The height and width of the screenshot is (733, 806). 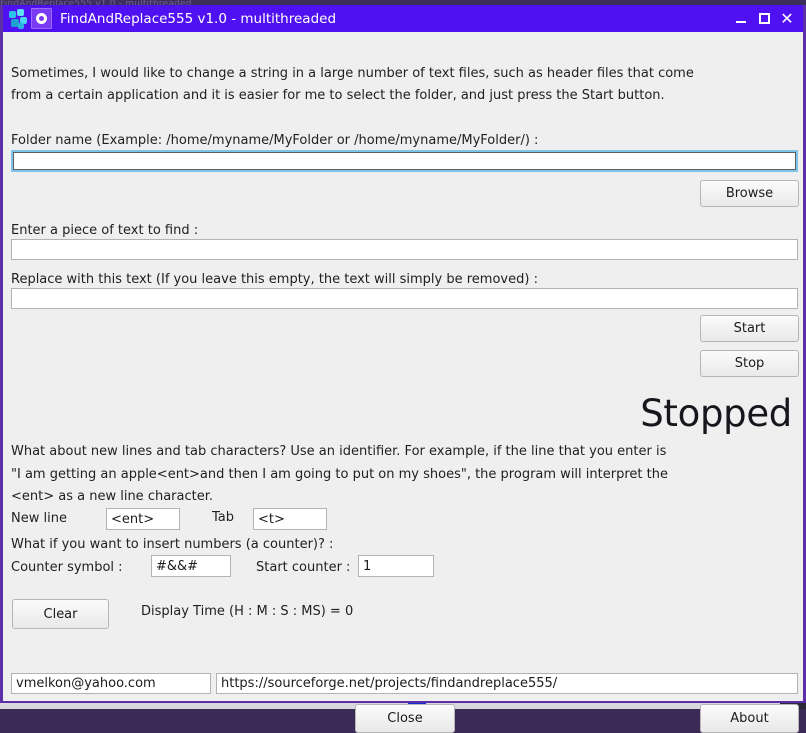 What do you see at coordinates (290, 519) in the screenshot?
I see `tab-input` at bounding box center [290, 519].